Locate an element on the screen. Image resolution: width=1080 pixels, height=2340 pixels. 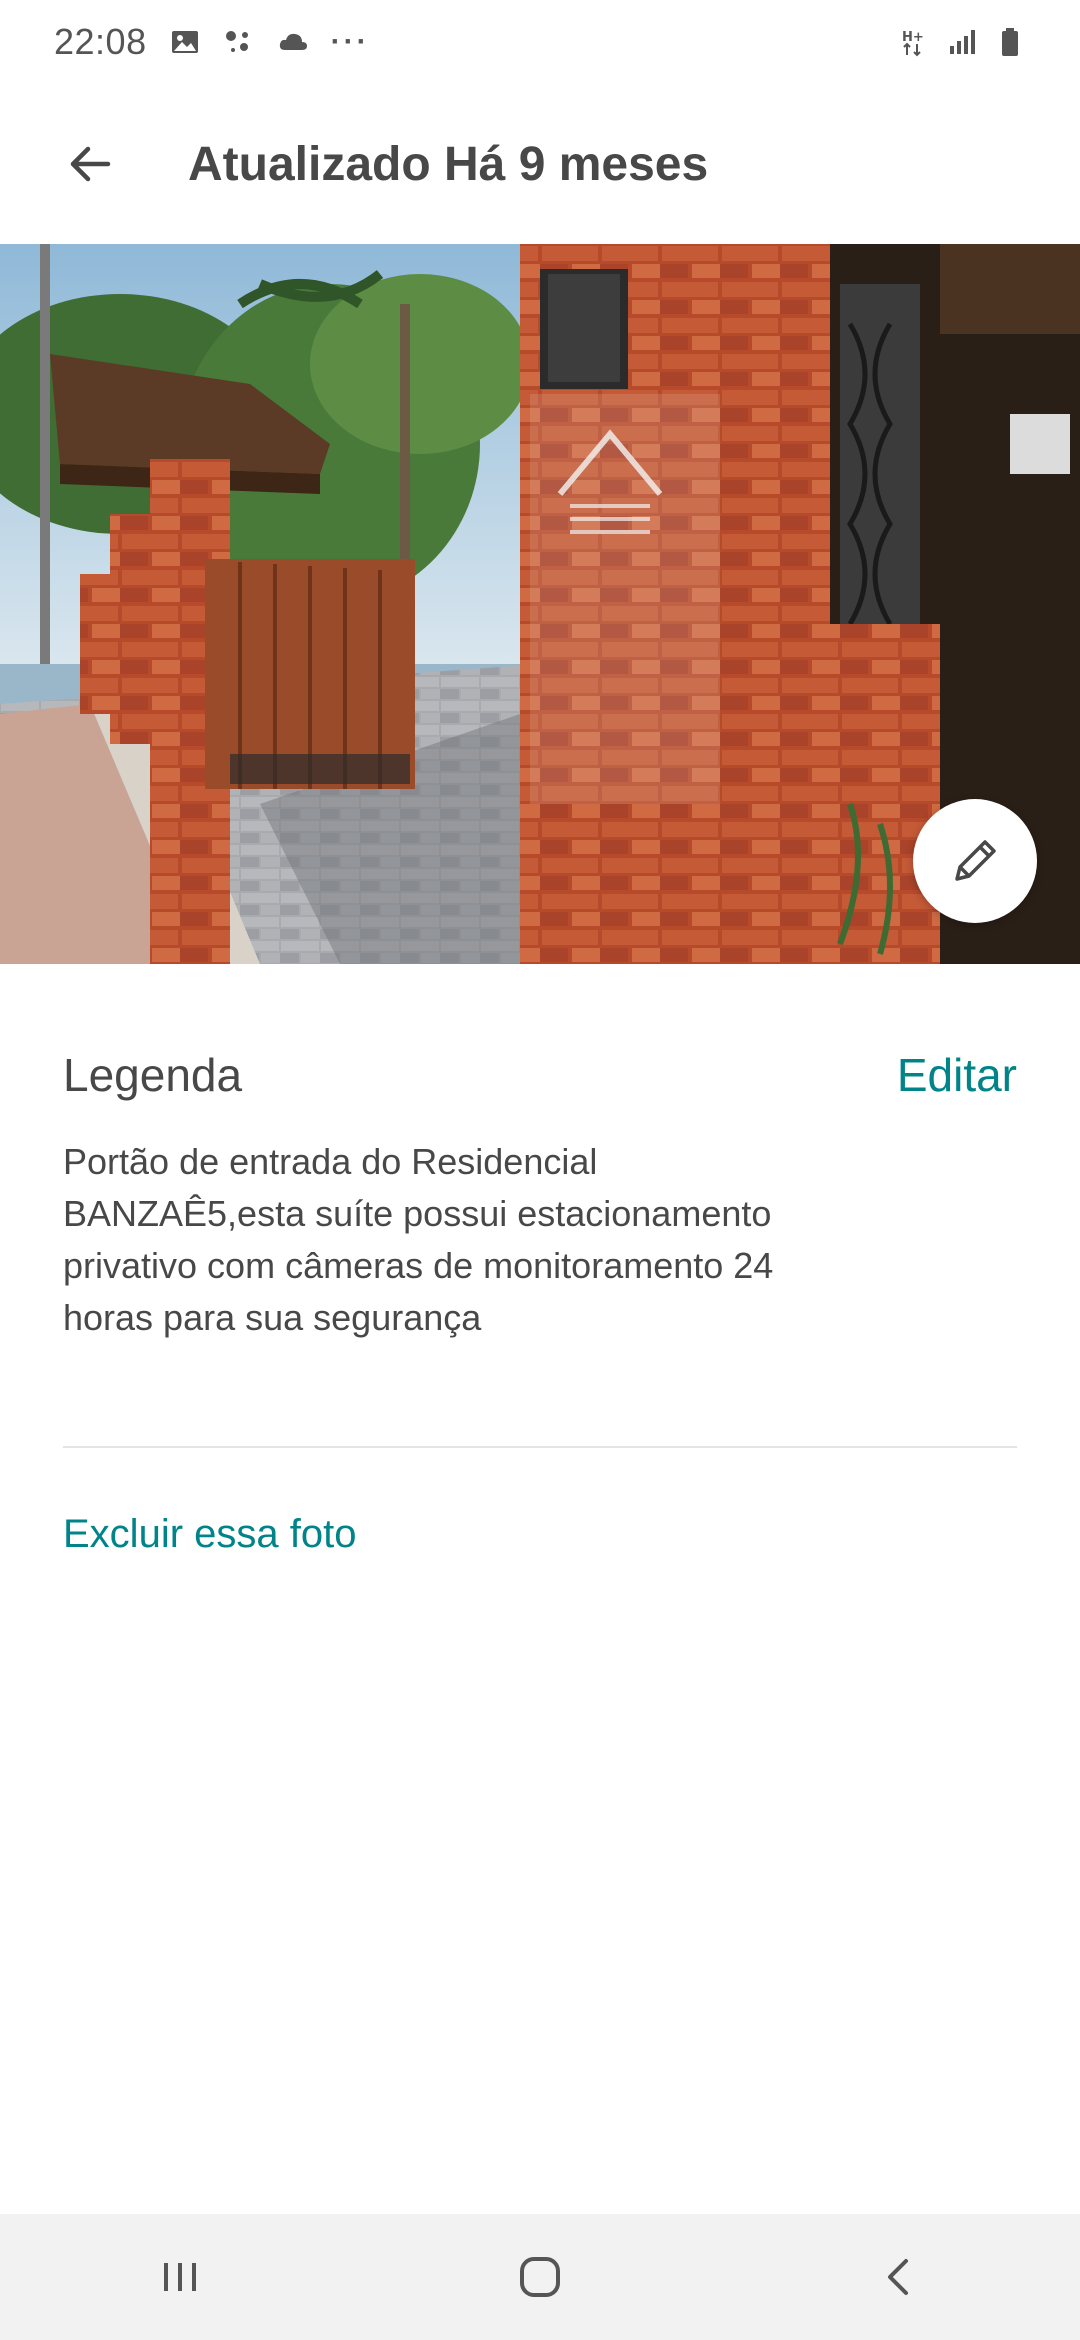
recent-apps-icon is located at coordinates (180, 2277).